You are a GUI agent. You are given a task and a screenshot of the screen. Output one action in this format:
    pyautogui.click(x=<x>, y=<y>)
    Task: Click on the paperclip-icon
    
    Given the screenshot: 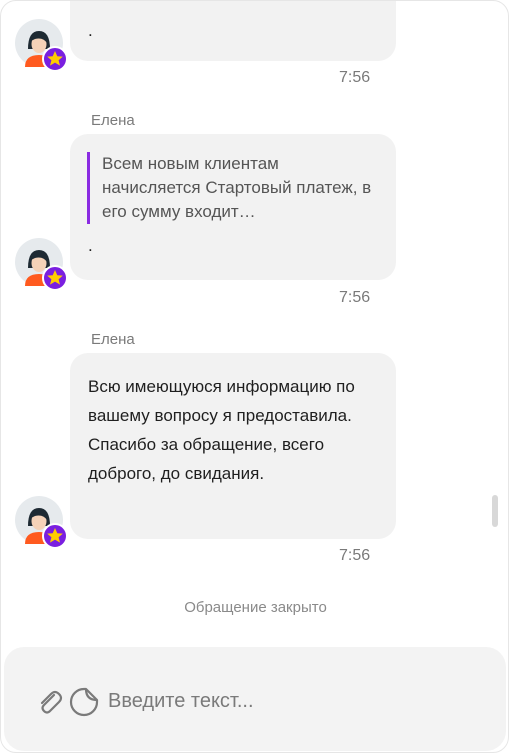 What is the action you would take?
    pyautogui.click(x=49, y=702)
    